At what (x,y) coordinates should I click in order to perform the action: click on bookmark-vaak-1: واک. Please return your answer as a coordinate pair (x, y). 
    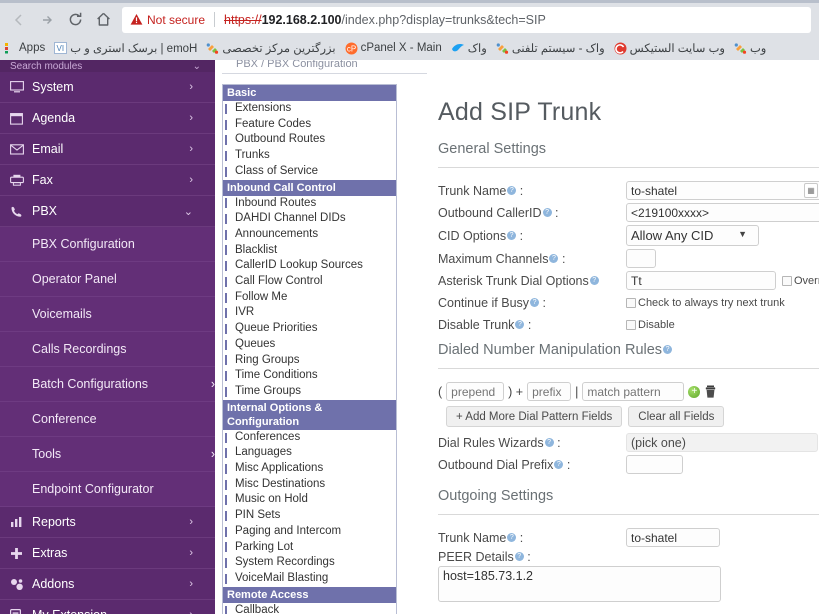
    Looking at the image, I should click on (469, 48).